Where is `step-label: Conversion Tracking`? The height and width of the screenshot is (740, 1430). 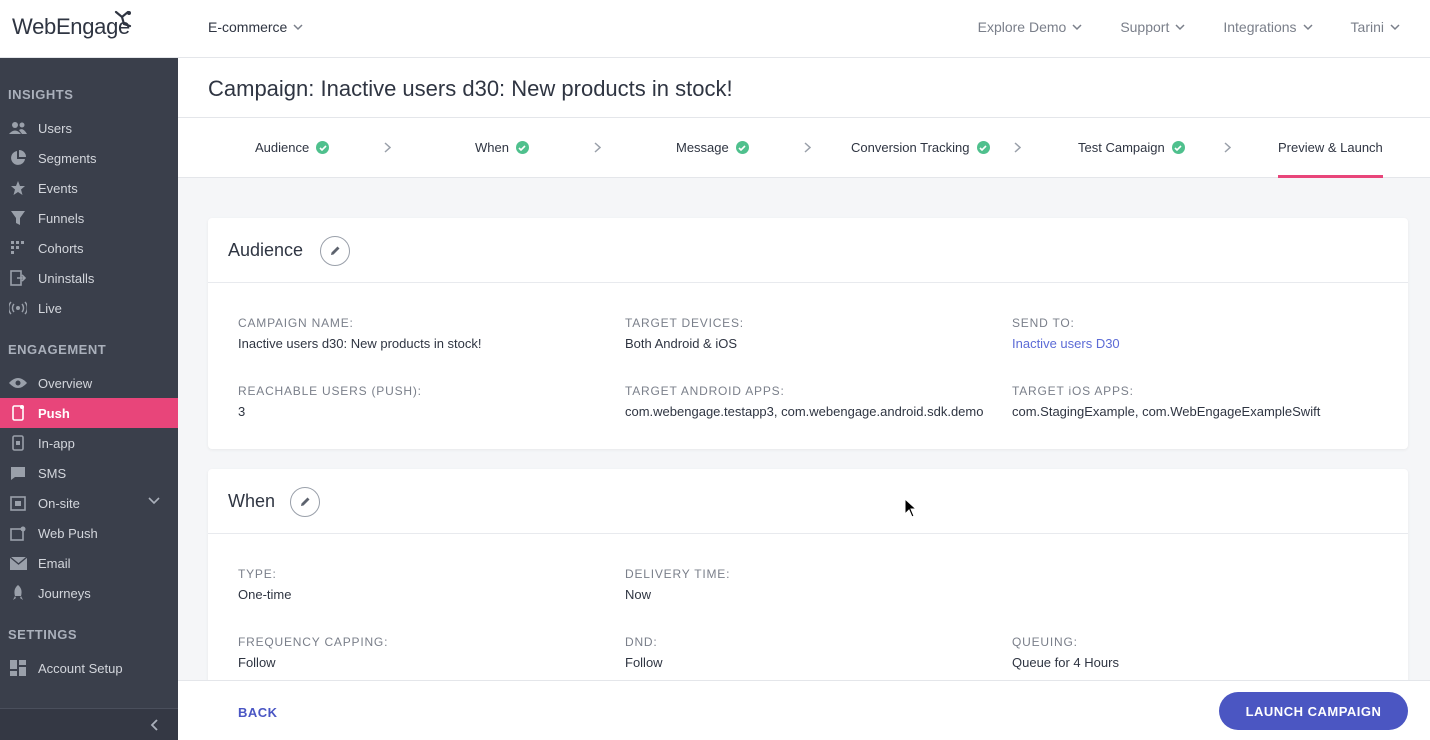
step-label: Conversion Tracking is located at coordinates (910, 147).